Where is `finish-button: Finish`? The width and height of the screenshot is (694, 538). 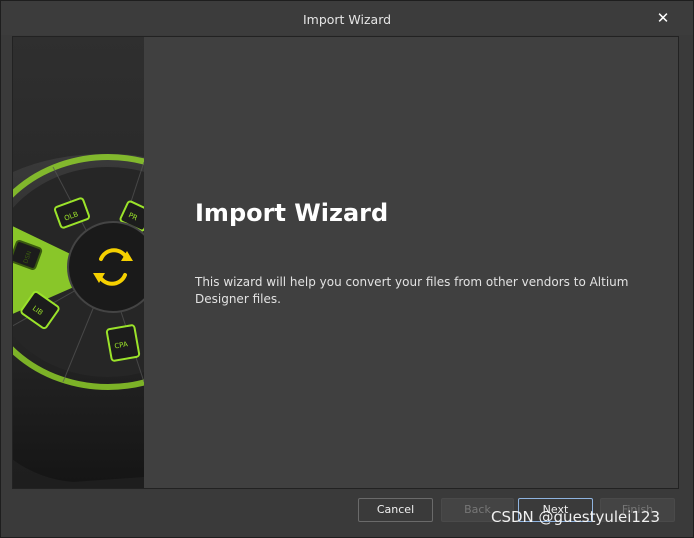 finish-button: Finish is located at coordinates (637, 510).